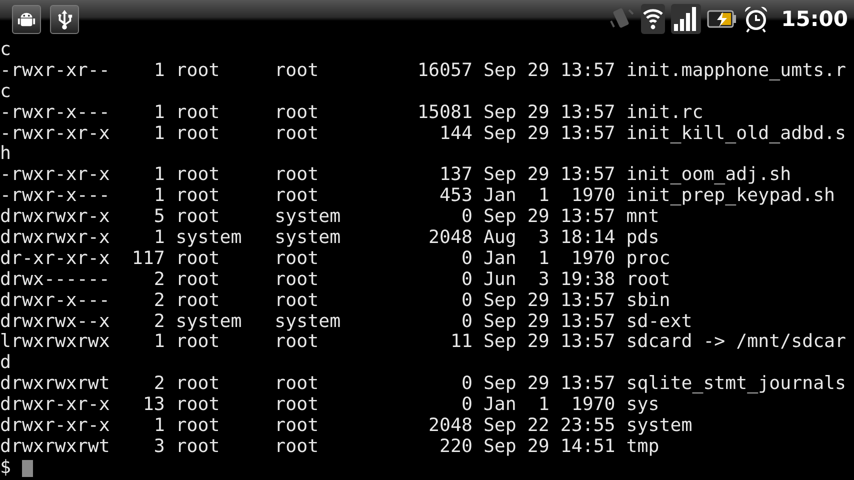 This screenshot has width=854, height=480. What do you see at coordinates (336, 280) in the screenshot?
I see `terminal-line: drwx------ 2 root root 0 Jun 3 19:38 root` at bounding box center [336, 280].